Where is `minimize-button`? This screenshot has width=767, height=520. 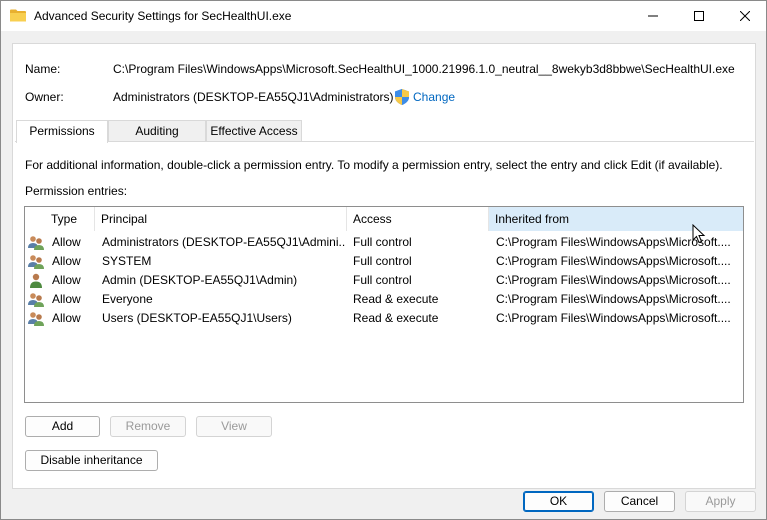
minimize-button is located at coordinates (653, 16).